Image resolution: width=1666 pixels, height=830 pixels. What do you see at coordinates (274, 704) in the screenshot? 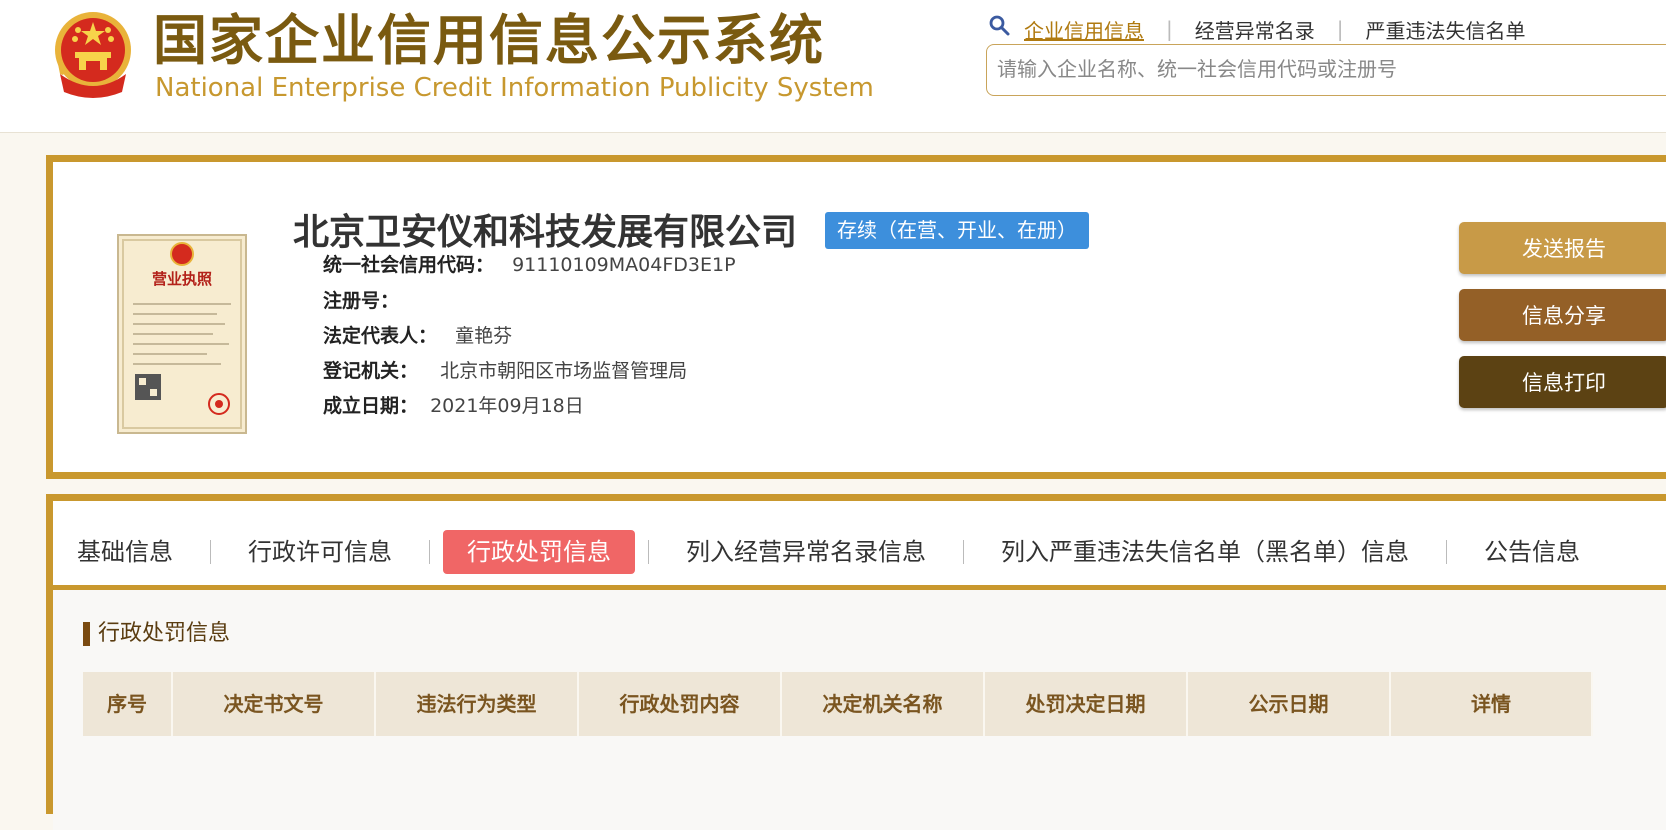
I see `column-header-decision-number: 决定书文号` at bounding box center [274, 704].